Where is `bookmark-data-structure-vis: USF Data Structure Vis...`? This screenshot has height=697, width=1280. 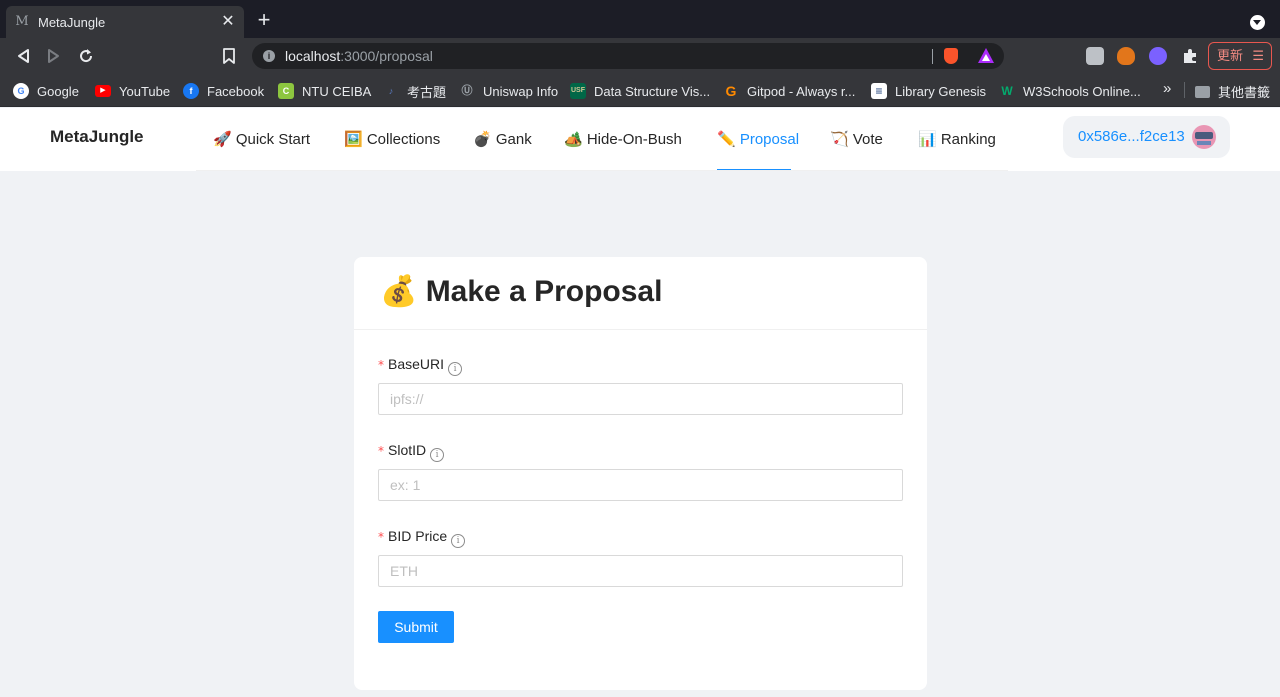
bookmark-data-structure-vis: USF Data Structure Vis... is located at coordinates (640, 91).